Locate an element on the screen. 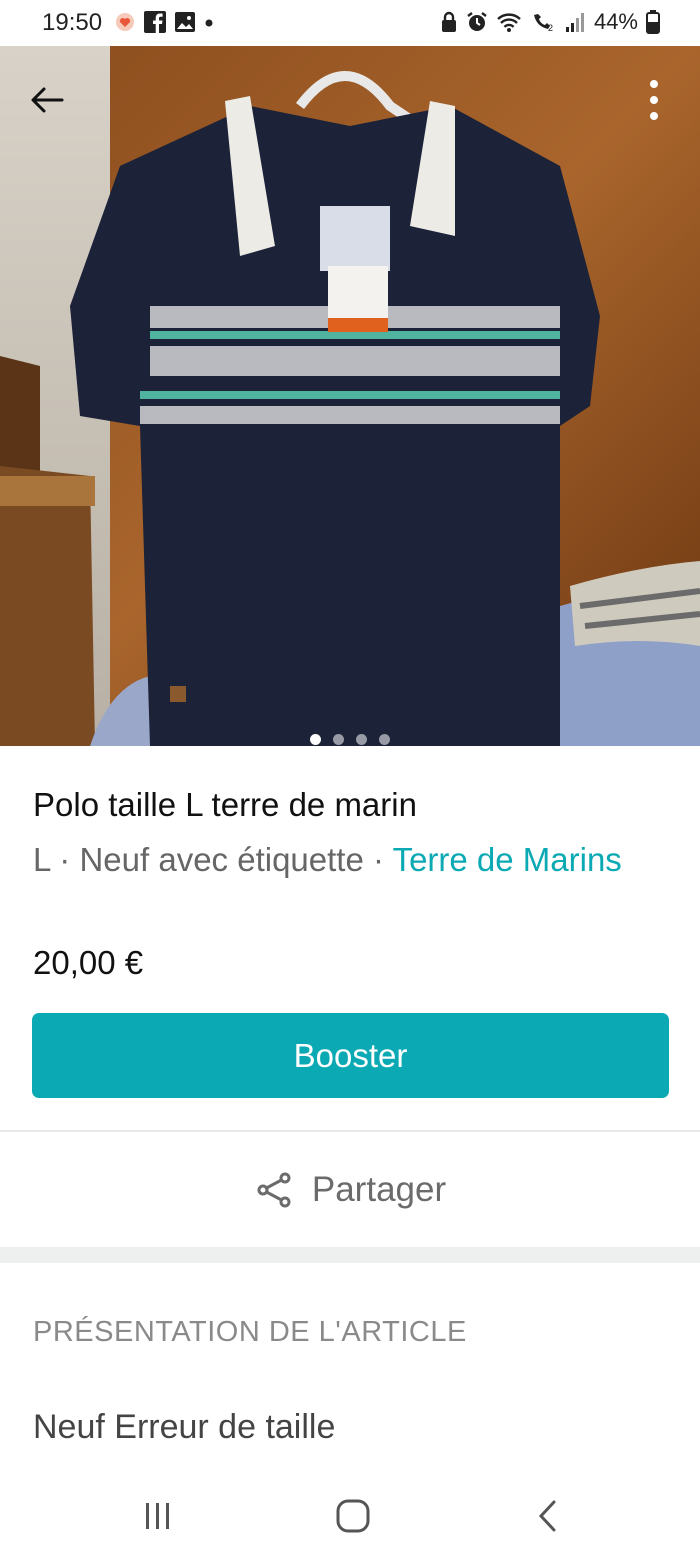 The width and height of the screenshot is (700, 1559). section-separator is located at coordinates (350, 1255).